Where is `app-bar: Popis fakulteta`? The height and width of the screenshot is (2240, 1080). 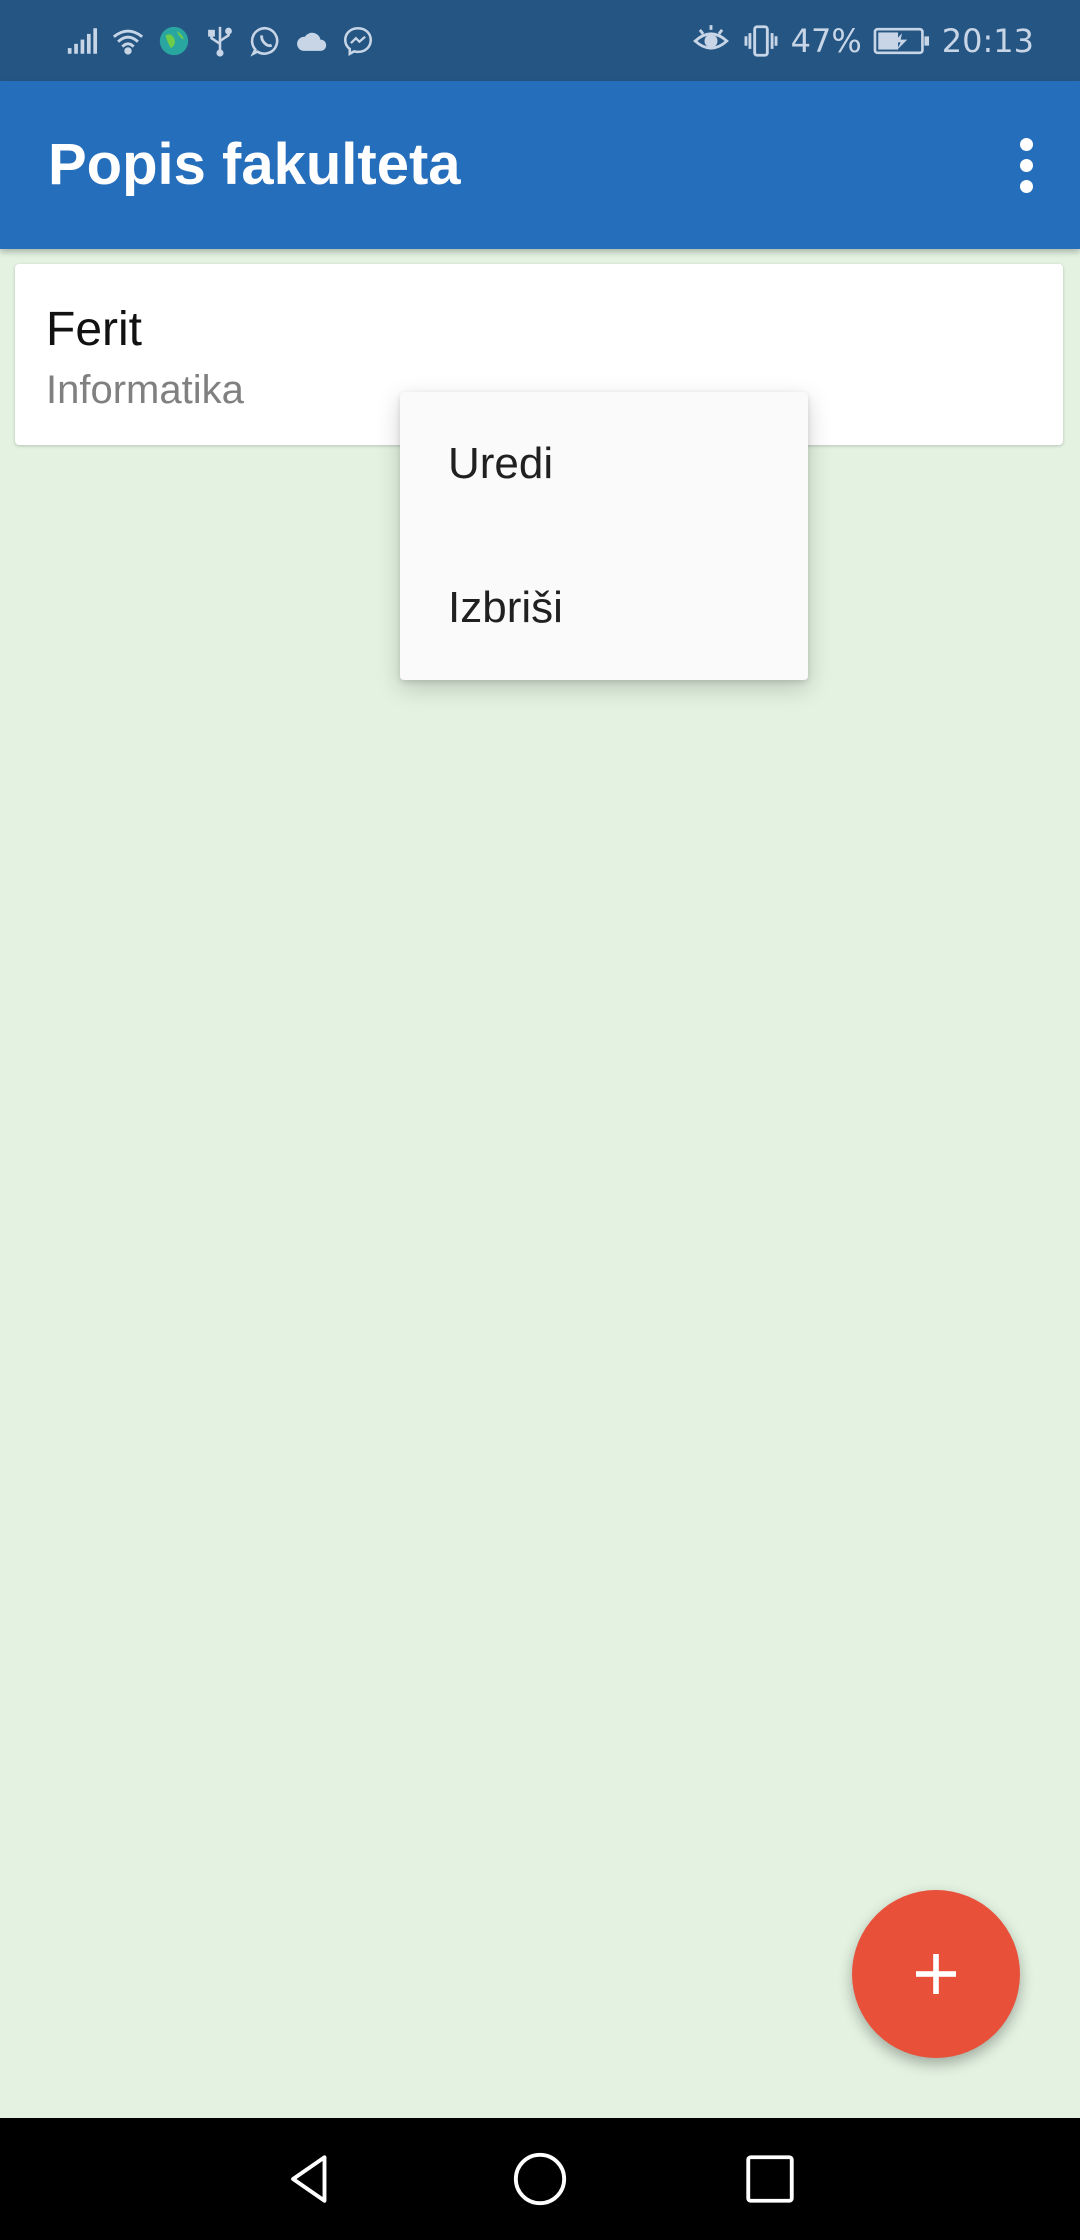
app-bar: Popis fakulteta is located at coordinates (540, 165).